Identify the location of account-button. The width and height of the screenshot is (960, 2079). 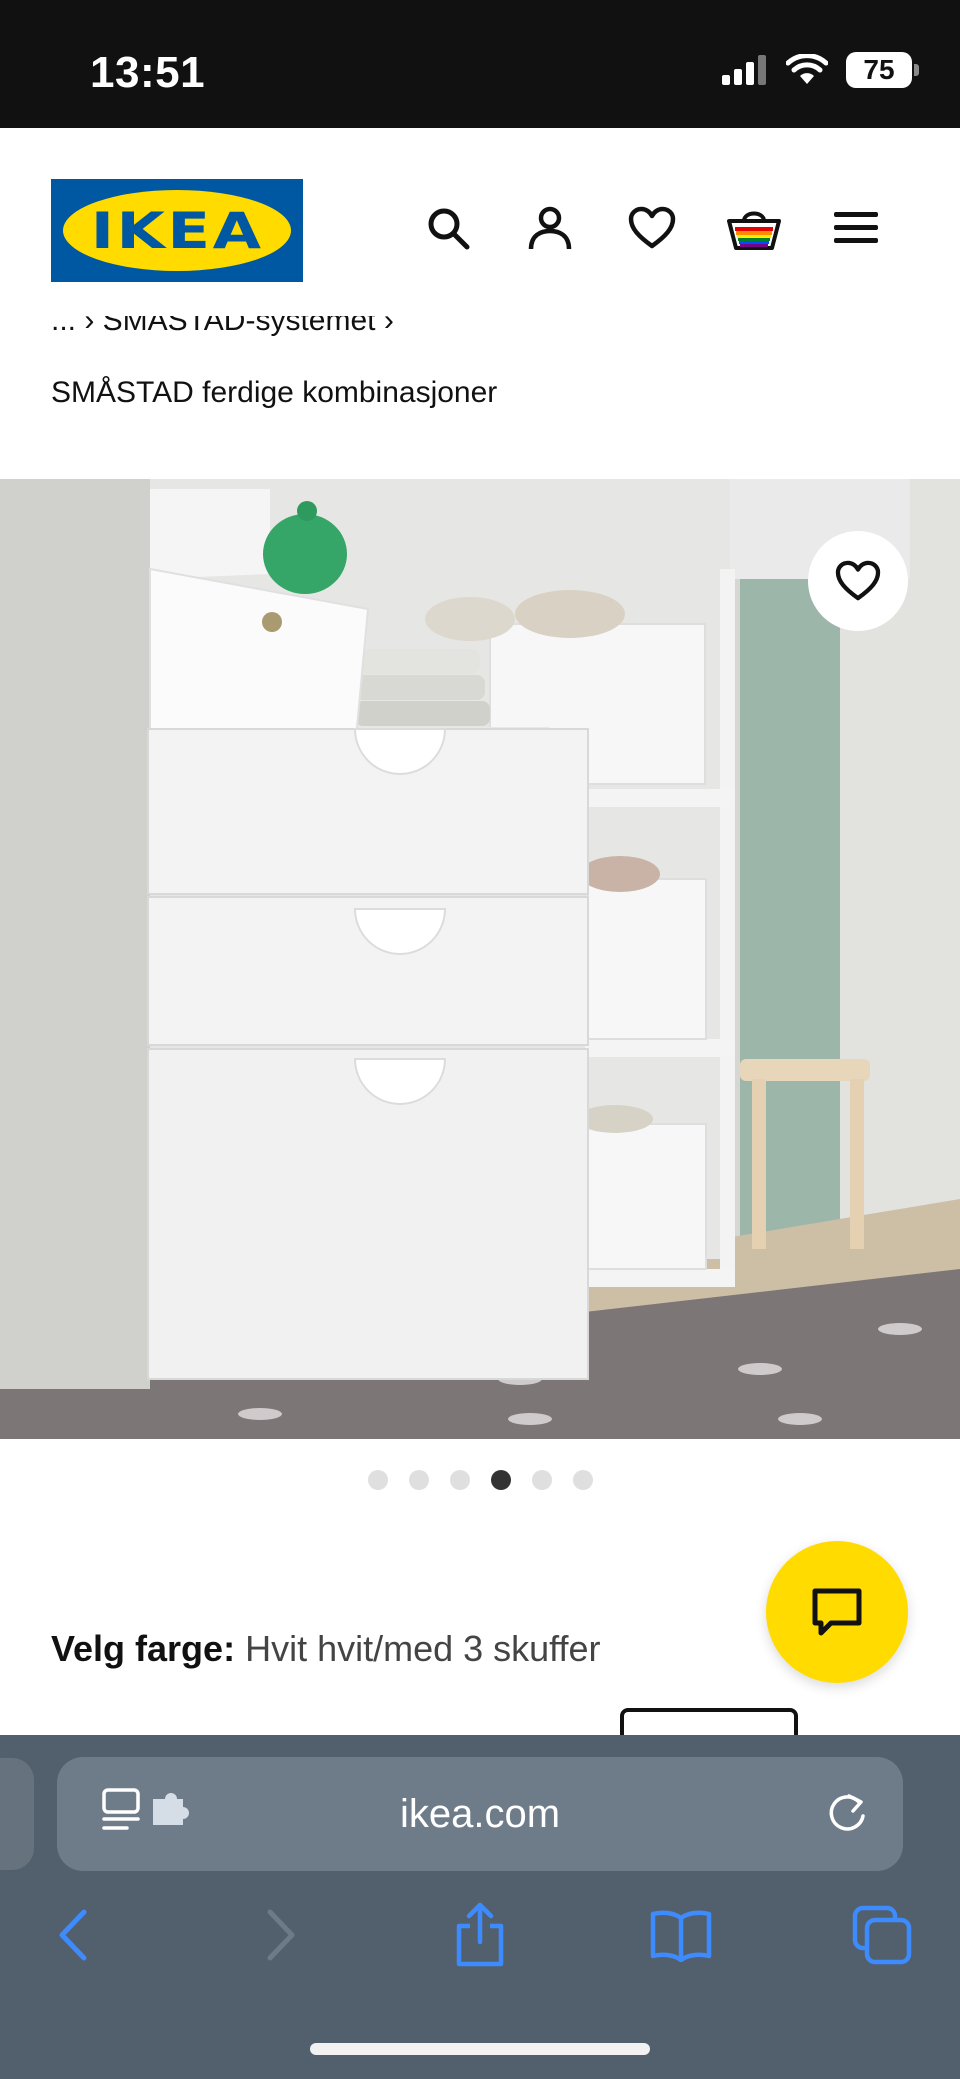
(550, 228).